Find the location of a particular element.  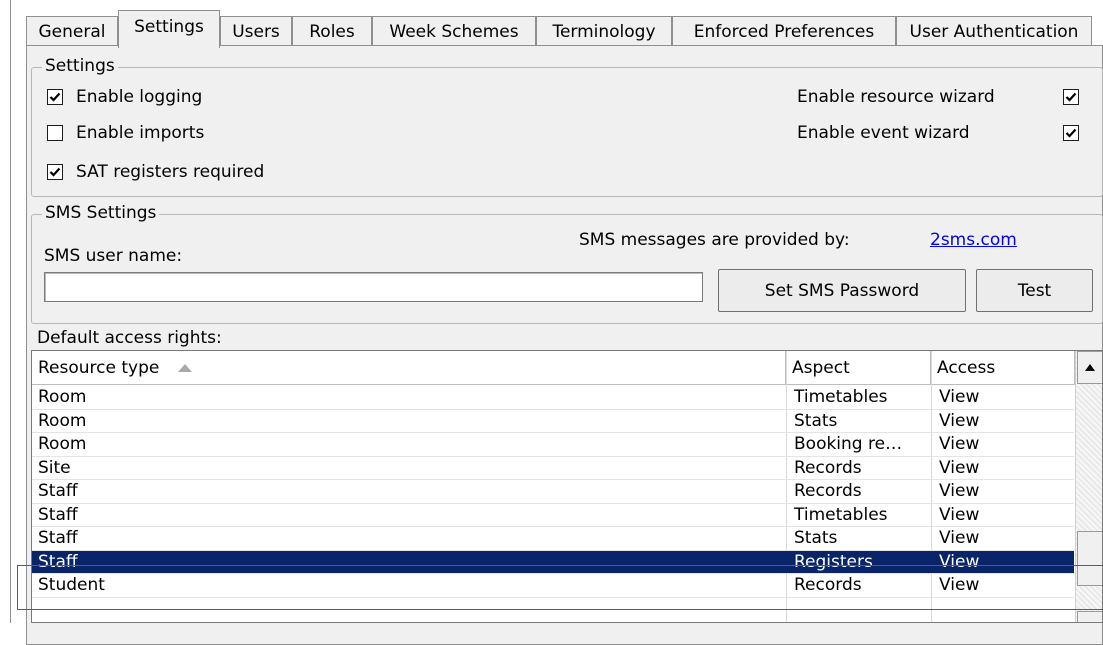

tab-label: Roles is located at coordinates (332, 31).